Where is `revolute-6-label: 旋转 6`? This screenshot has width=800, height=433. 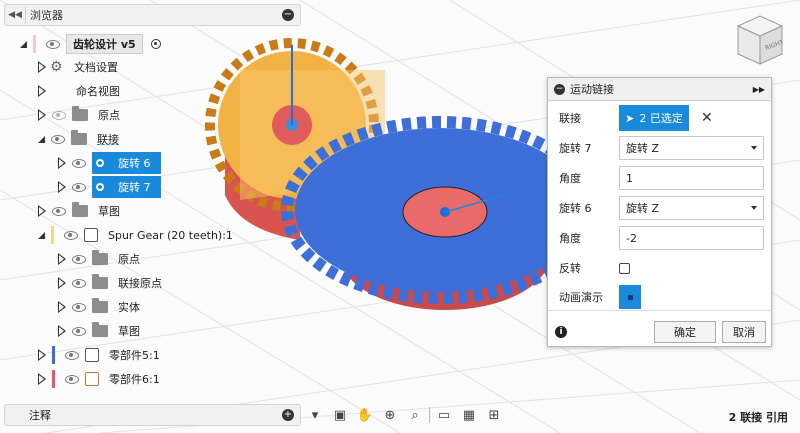
revolute-6-label: 旋转 6 is located at coordinates (575, 208).